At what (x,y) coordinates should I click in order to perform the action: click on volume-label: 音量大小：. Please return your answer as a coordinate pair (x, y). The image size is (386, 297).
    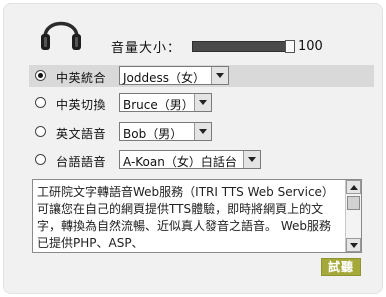
    Looking at the image, I should click on (146, 48).